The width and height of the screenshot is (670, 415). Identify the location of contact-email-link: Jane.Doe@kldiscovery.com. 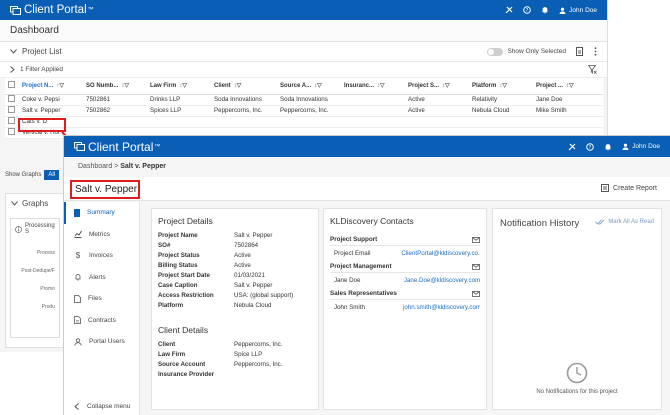
(442, 280).